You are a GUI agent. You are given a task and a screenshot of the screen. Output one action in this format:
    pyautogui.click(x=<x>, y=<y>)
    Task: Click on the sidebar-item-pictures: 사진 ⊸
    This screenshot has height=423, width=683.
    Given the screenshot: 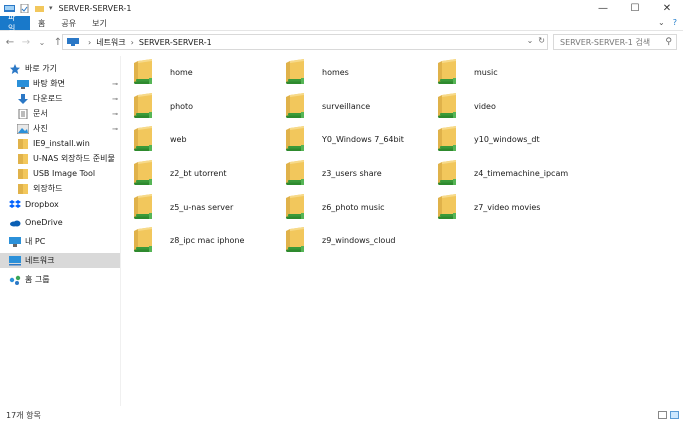 What is the action you would take?
    pyautogui.click(x=60, y=128)
    